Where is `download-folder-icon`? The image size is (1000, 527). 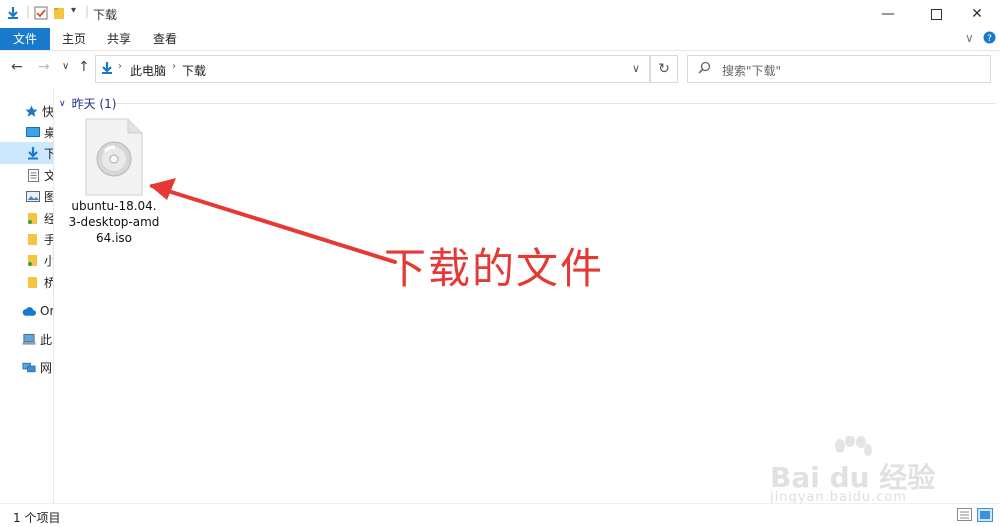 download-folder-icon is located at coordinates (13, 14).